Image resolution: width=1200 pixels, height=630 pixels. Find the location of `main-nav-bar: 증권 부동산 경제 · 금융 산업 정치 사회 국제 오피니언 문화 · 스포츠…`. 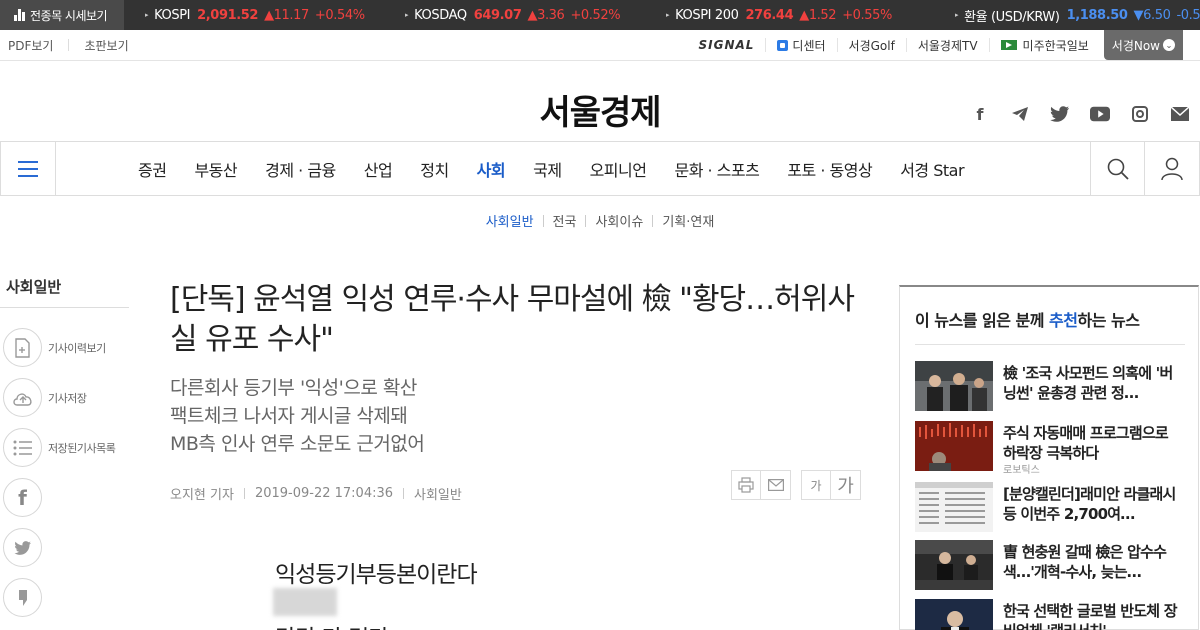

main-nav-bar: 증권 부동산 경제 · 금융 산업 정치 사회 국제 오피니언 문화 · 스포츠… is located at coordinates (600, 168).